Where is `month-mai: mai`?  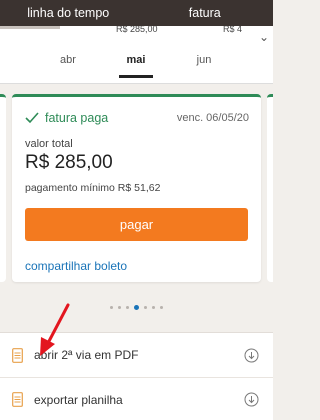
month-mai: mai is located at coordinates (136, 60).